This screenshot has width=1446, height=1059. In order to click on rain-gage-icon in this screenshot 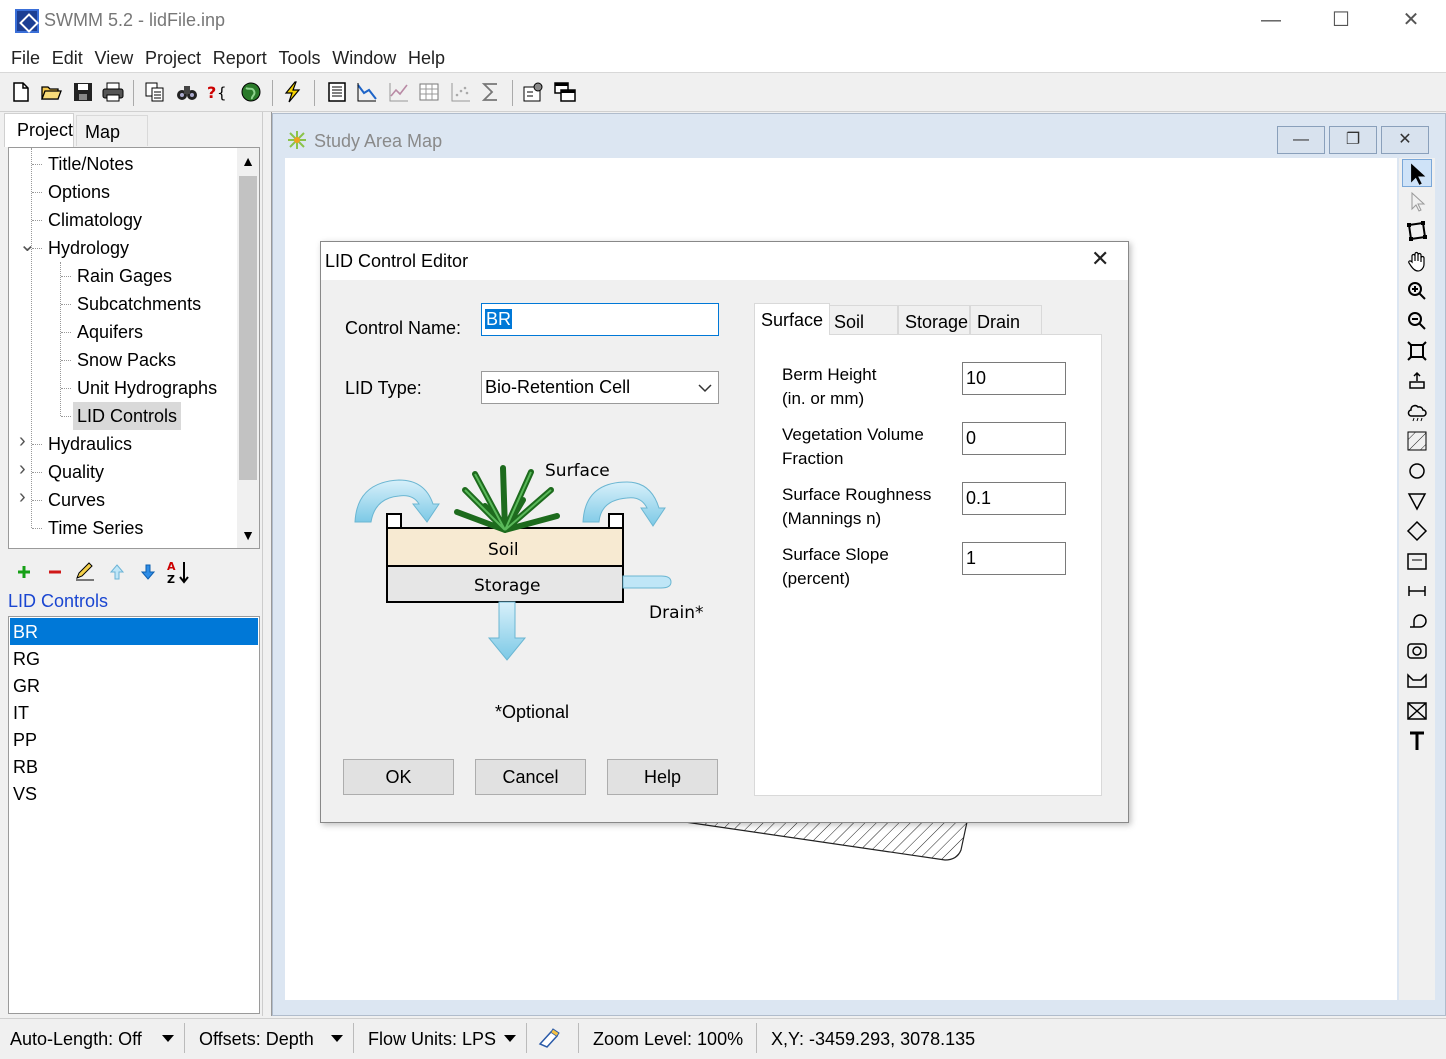, I will do `click(1417, 381)`.